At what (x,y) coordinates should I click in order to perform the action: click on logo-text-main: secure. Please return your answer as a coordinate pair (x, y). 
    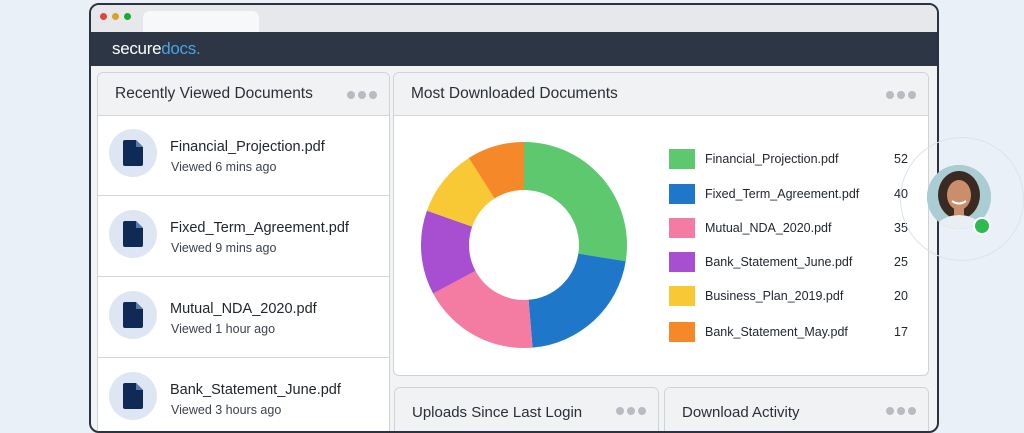
    Looking at the image, I should click on (137, 48).